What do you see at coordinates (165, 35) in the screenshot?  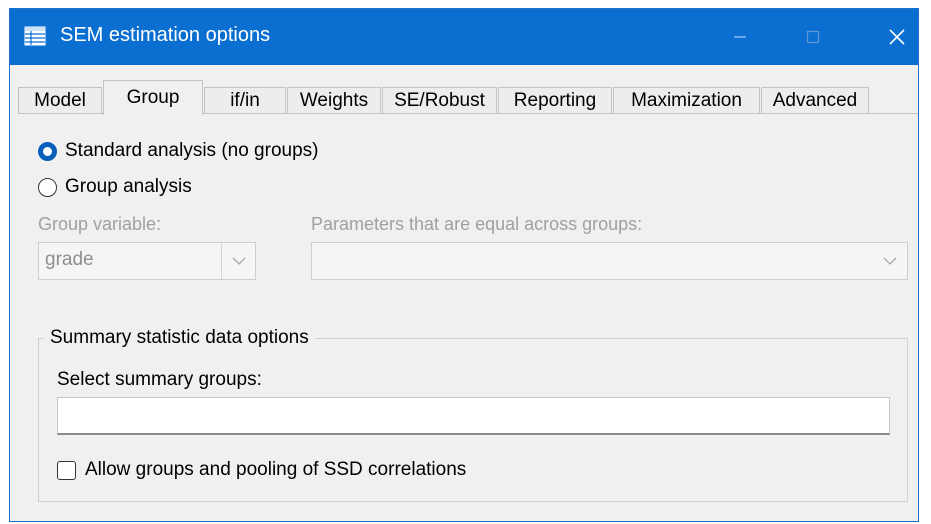 I see `window-title: SEM estimation options` at bounding box center [165, 35].